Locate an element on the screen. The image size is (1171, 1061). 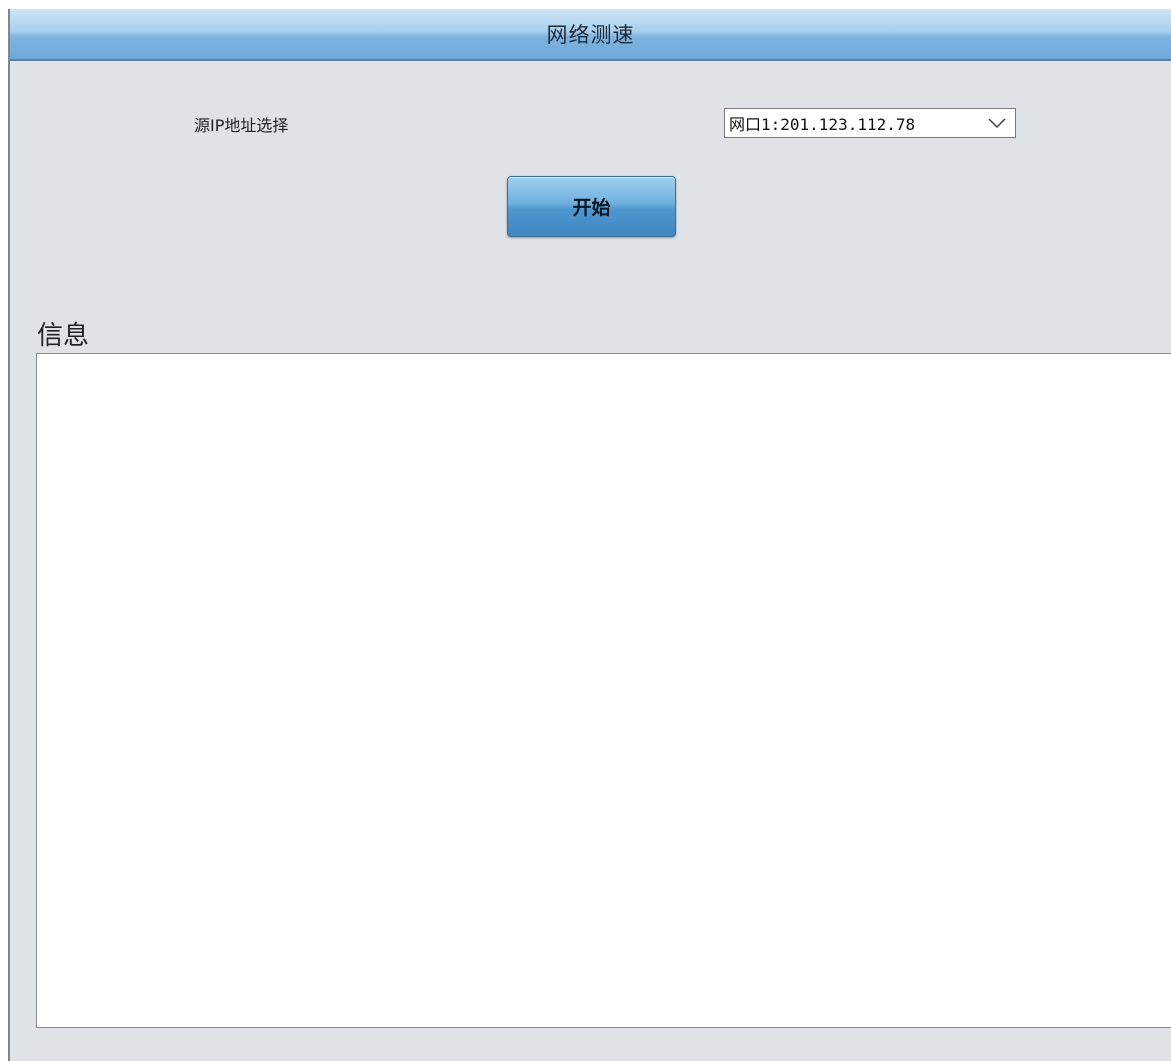
source-ip-label: 源IP地址选择 is located at coordinates (241, 125).